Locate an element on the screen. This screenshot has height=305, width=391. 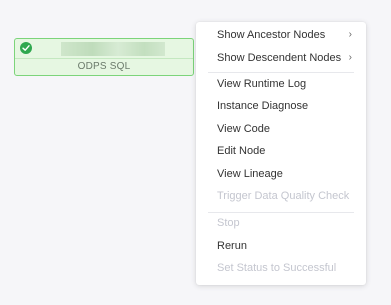
menu-item-view-lineage: View Lineage is located at coordinates (281, 174).